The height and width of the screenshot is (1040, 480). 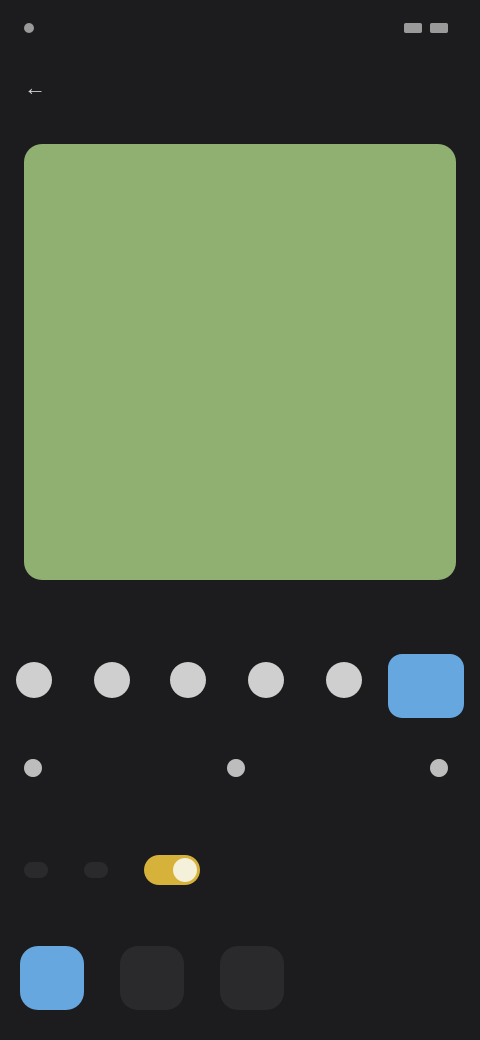 I want to click on status-bar, so click(x=240, y=28).